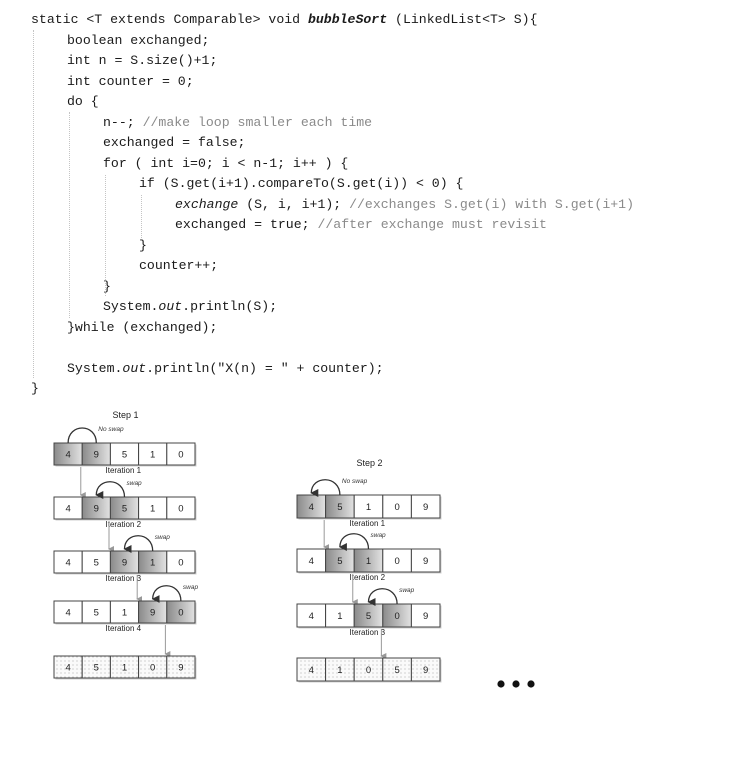  Describe the element at coordinates (347, 19) in the screenshot. I see `code-token: bubbleSort` at that location.